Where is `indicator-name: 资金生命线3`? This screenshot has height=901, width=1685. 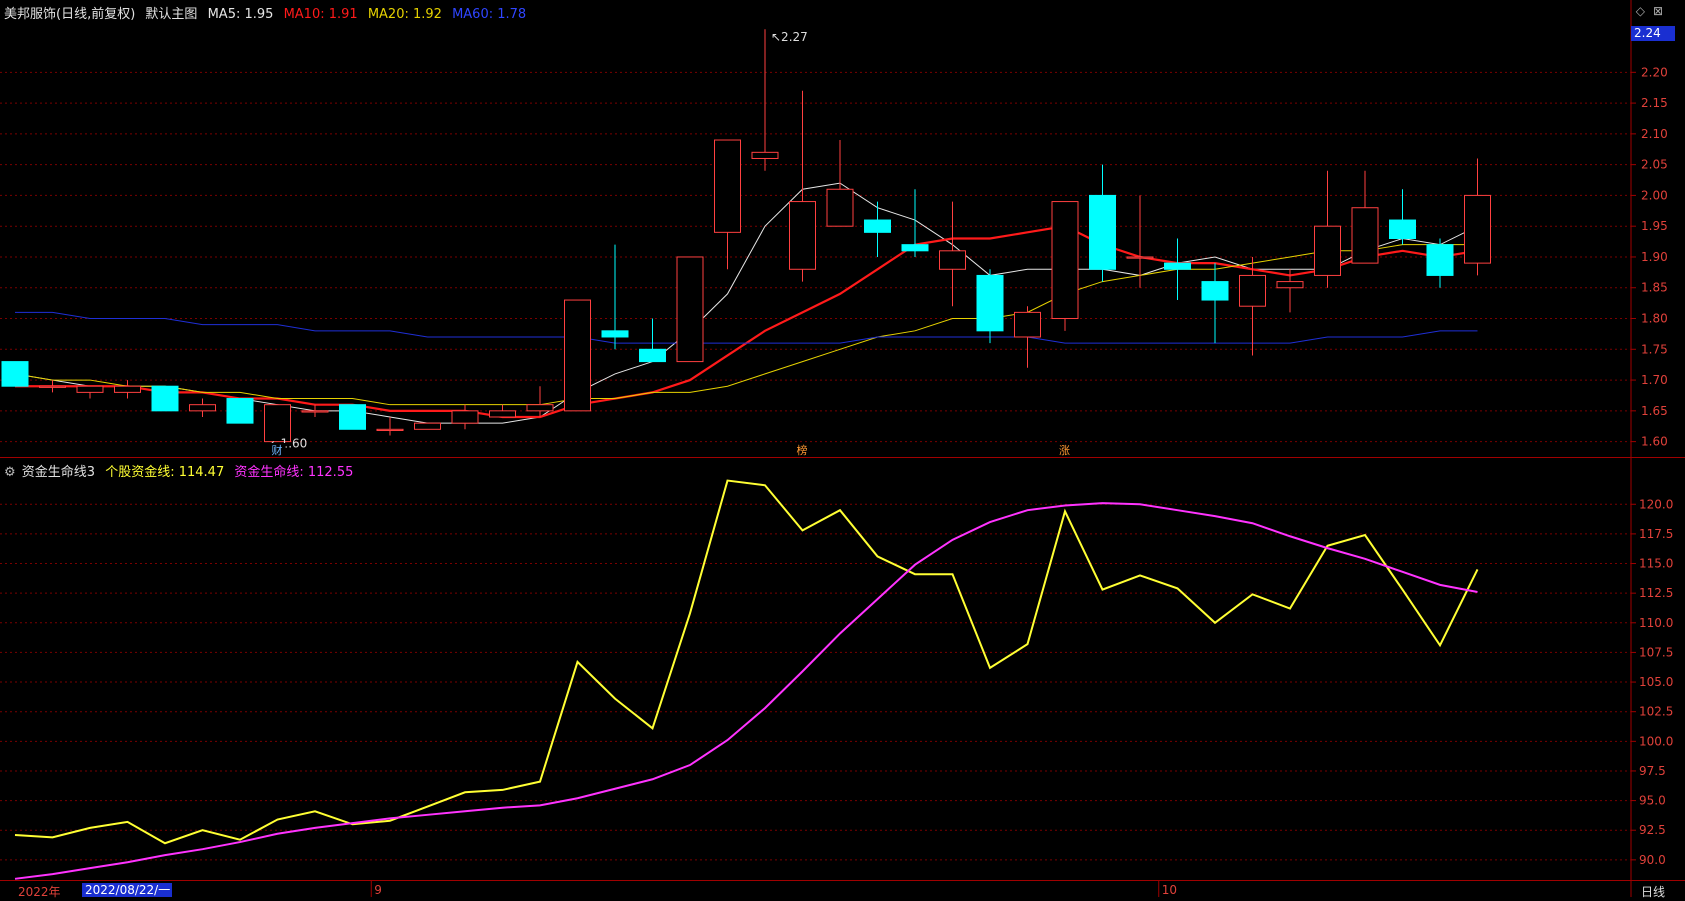
indicator-name: 资金生命线3 is located at coordinates (58, 472).